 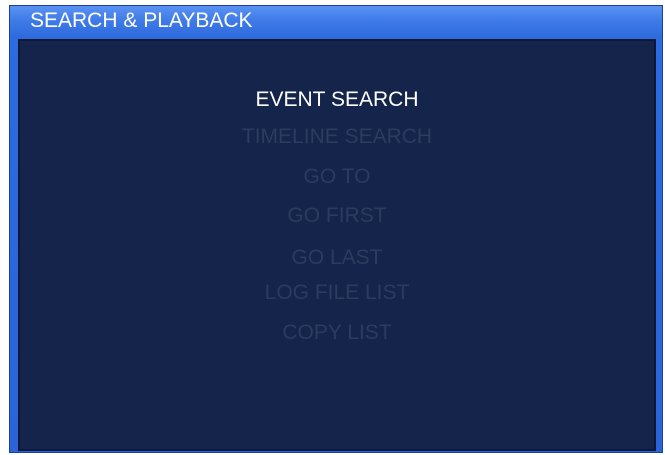 What do you see at coordinates (337, 258) in the screenshot?
I see `menu-item-go-last: GO LAST` at bounding box center [337, 258].